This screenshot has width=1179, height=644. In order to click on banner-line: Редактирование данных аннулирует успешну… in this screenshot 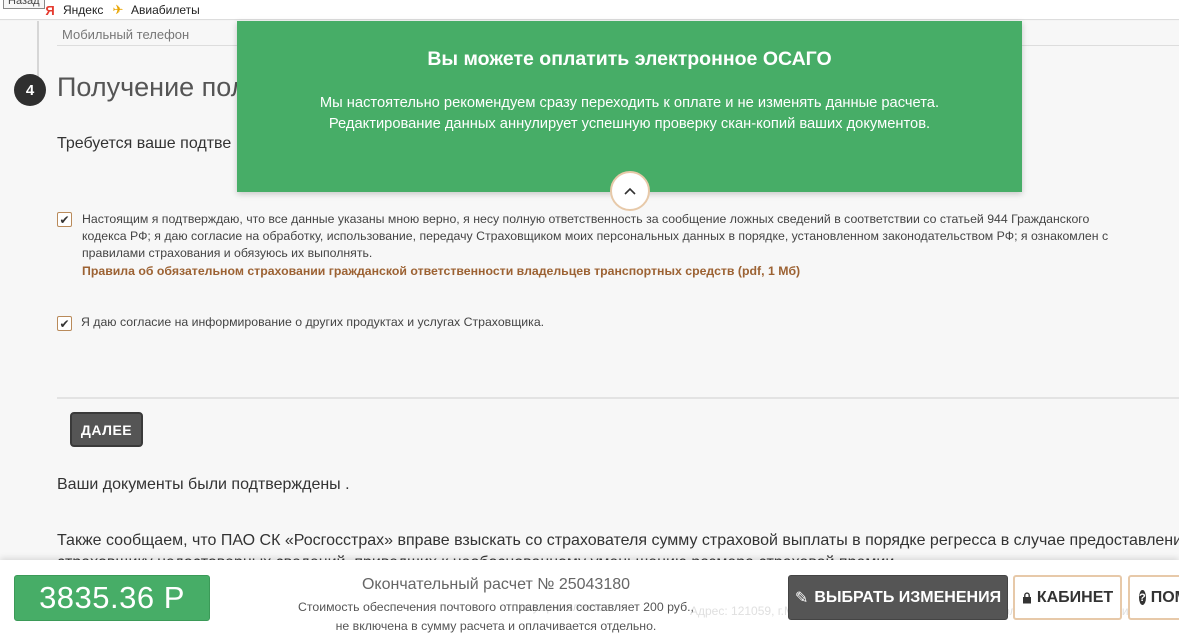, I will do `click(629, 124)`.